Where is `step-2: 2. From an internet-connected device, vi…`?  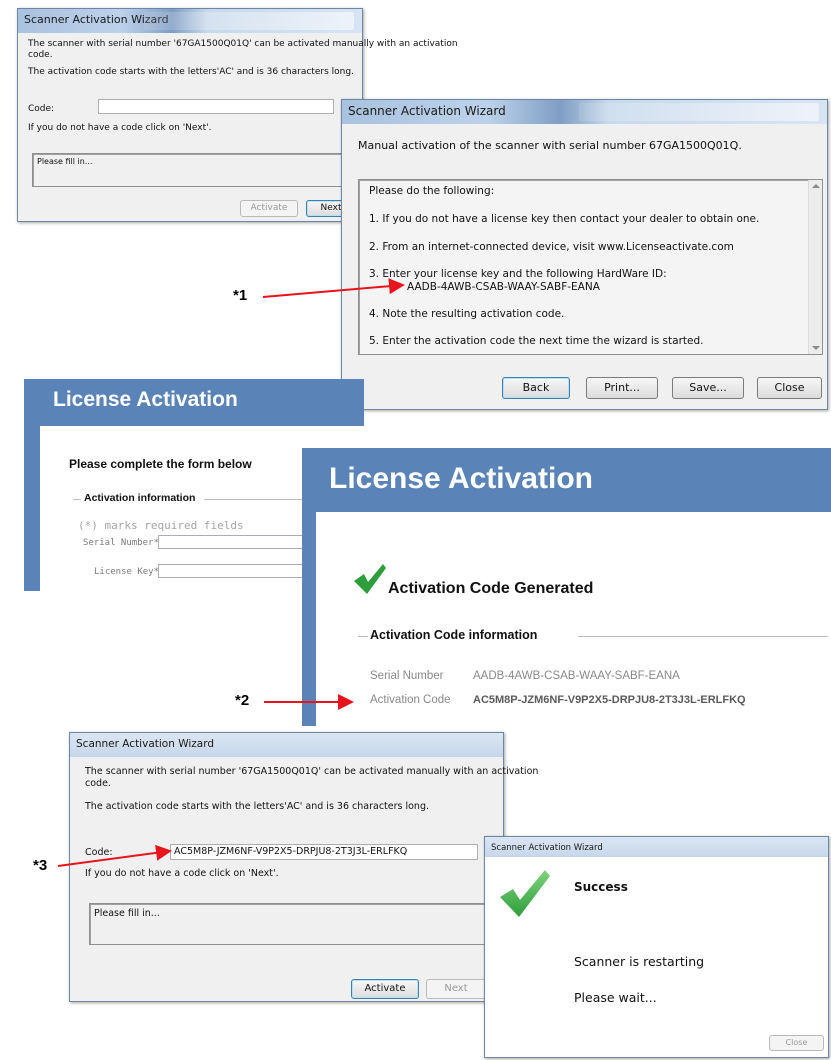
step-2: 2. From an internet-connected device, vi… is located at coordinates (551, 247).